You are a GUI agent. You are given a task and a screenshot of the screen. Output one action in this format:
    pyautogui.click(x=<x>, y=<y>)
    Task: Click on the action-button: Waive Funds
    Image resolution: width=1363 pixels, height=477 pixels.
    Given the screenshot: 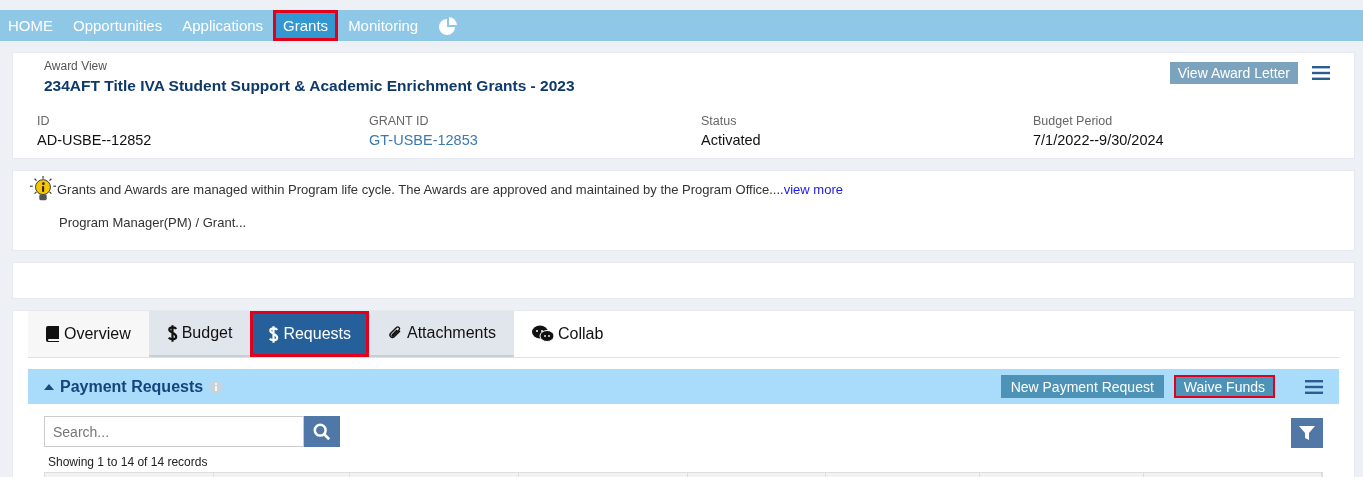 What is the action you would take?
    pyautogui.click(x=1224, y=386)
    